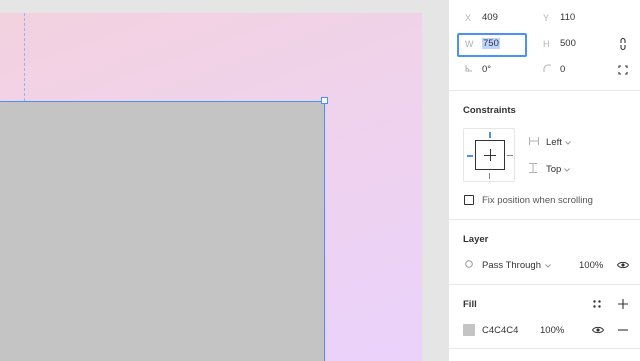 This screenshot has height=361, width=640. What do you see at coordinates (623, 70) in the screenshot?
I see `independent-corners-icon` at bounding box center [623, 70].